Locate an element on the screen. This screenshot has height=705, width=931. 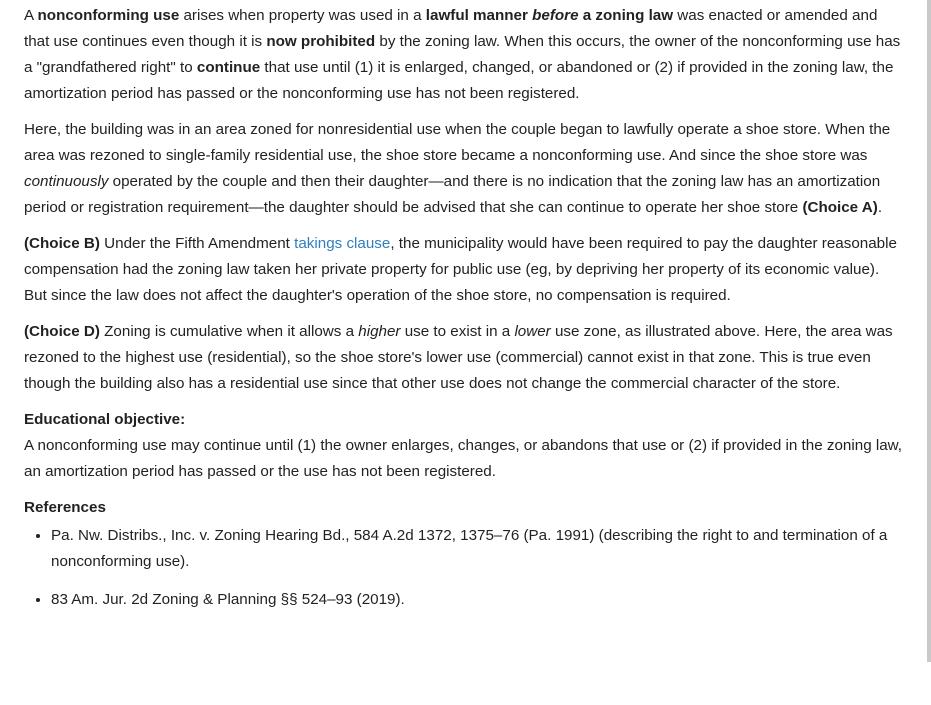
takings-clause-link: takings clause is located at coordinates (342, 243).